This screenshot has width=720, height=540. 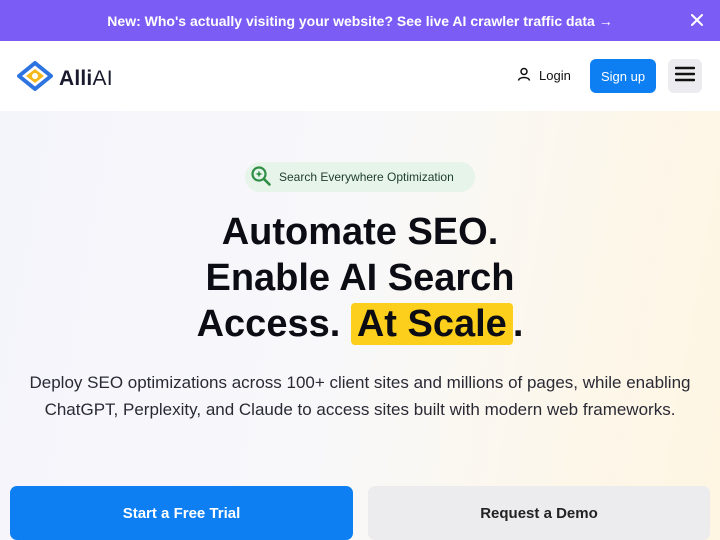 What do you see at coordinates (555, 75) in the screenshot?
I see `login-label: Login` at bounding box center [555, 75].